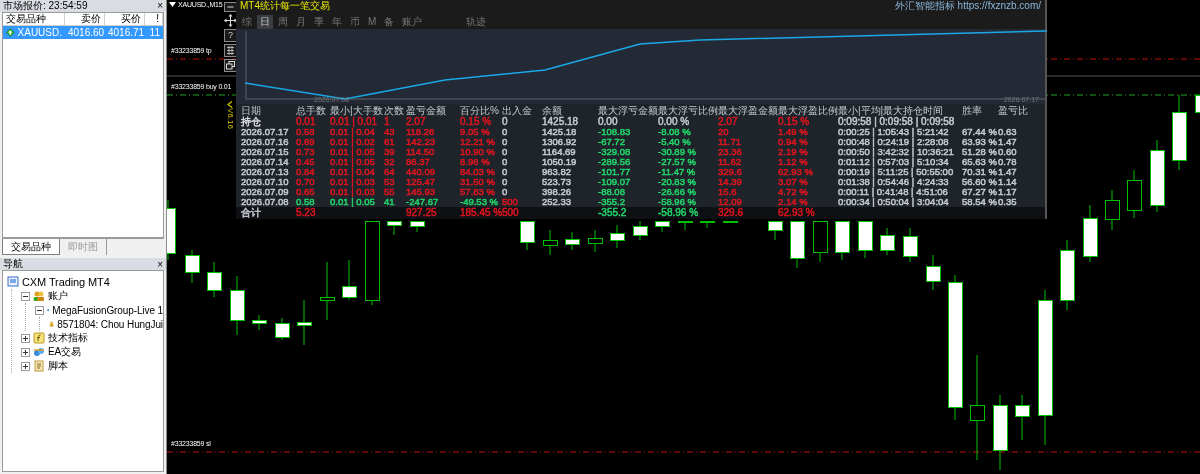  Describe the element at coordinates (677, 172) in the screenshot. I see `table-cell-text: -11.47 %` at that location.